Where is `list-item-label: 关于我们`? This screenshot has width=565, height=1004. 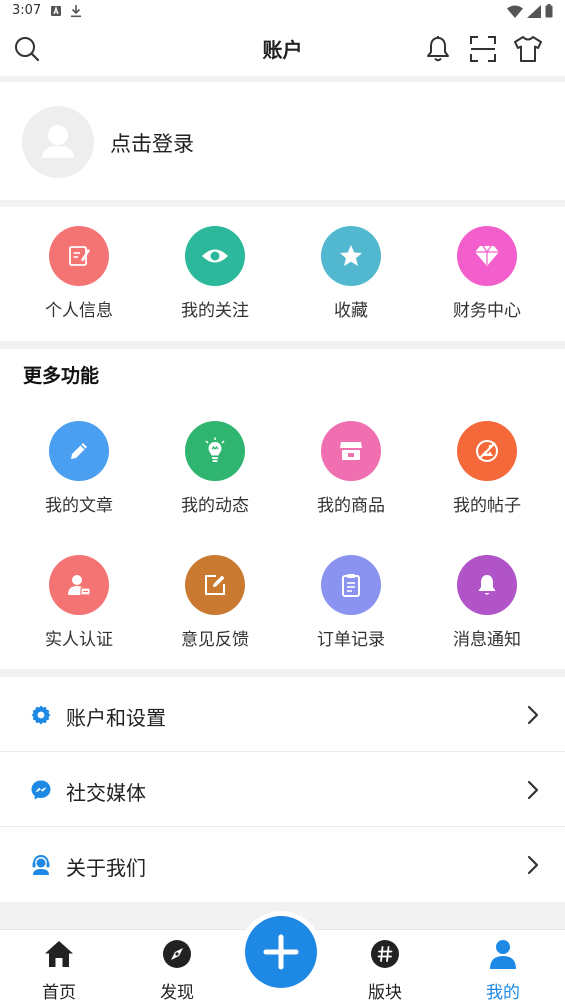
list-item-label: 关于我们 is located at coordinates (106, 868).